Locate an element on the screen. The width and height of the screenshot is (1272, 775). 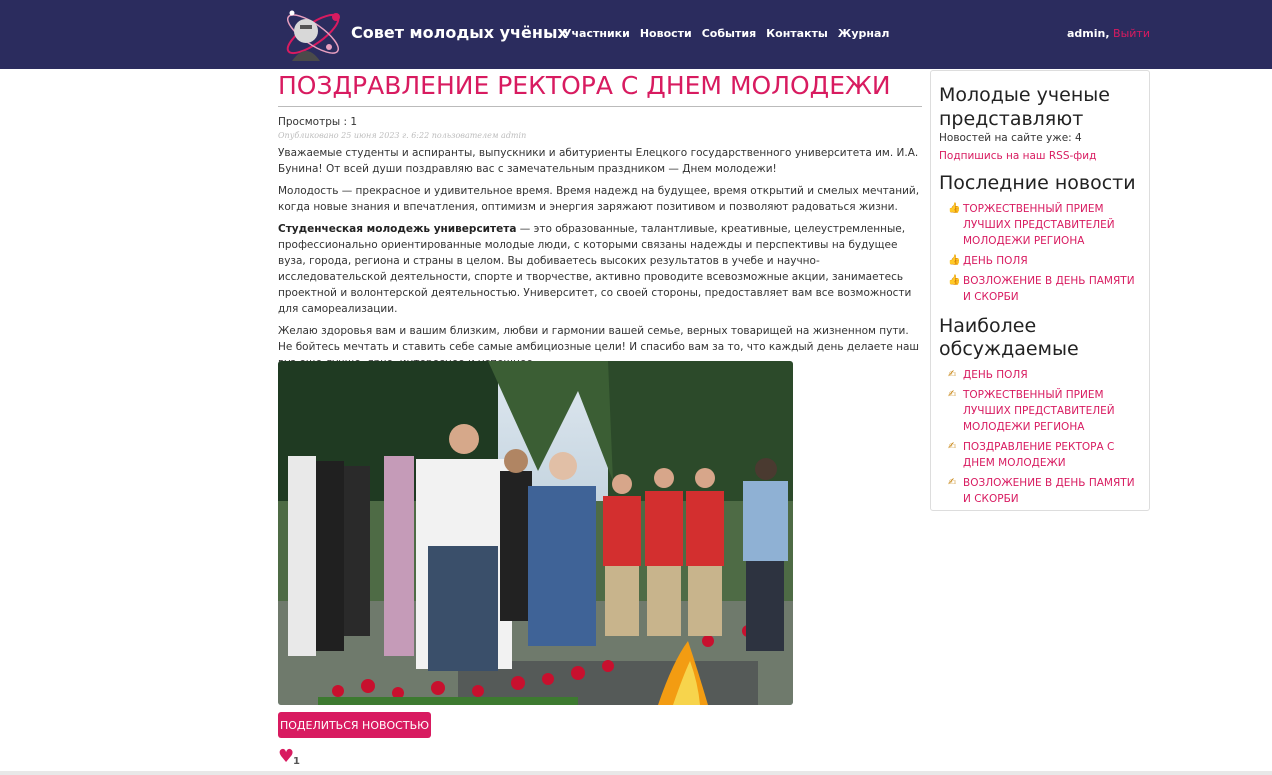
list-item: ✍ ВОЗЛОЖЕНИЕ В ДЕНЬ ПАМЯТИ И СКОРБИ is located at coordinates (1044, 491).